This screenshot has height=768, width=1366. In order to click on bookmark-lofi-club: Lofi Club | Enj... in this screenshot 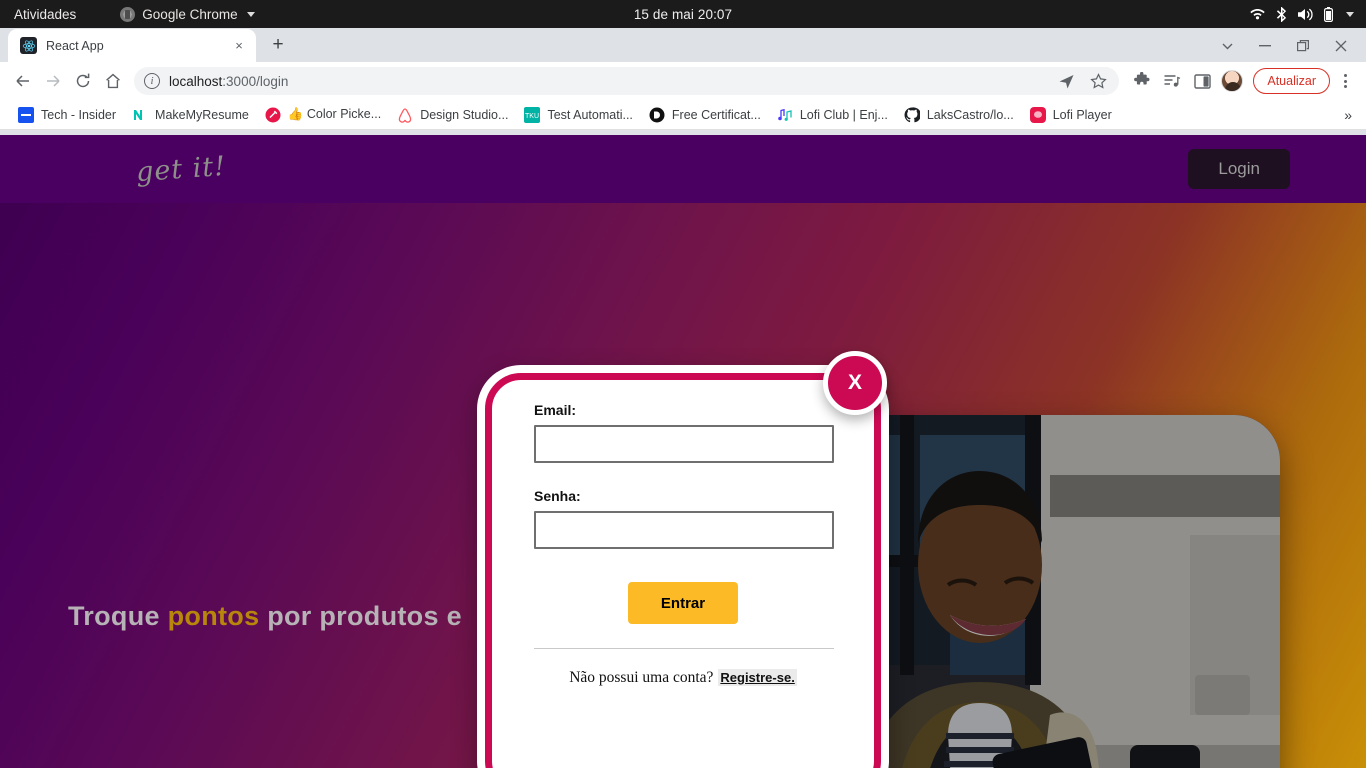, I will do `click(832, 115)`.